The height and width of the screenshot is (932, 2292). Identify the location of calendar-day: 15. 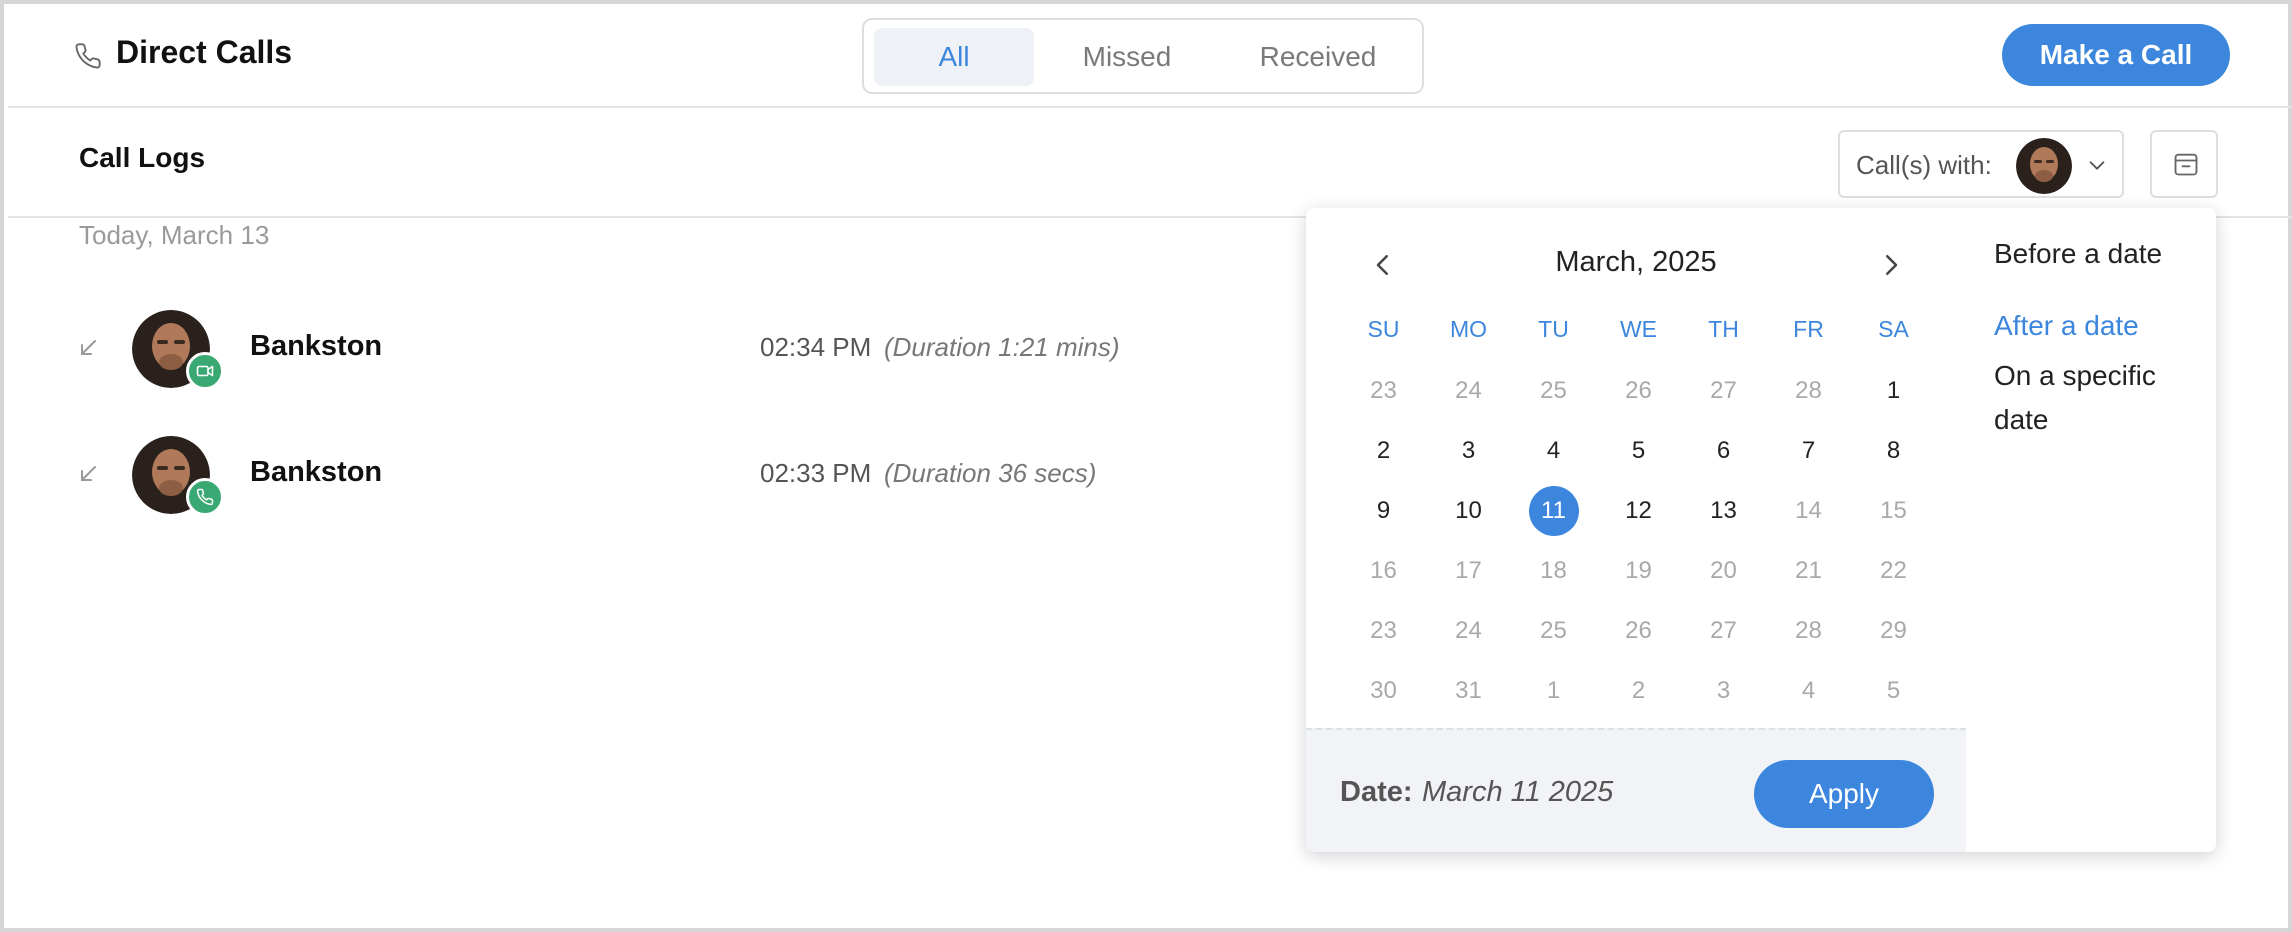
(1893, 510).